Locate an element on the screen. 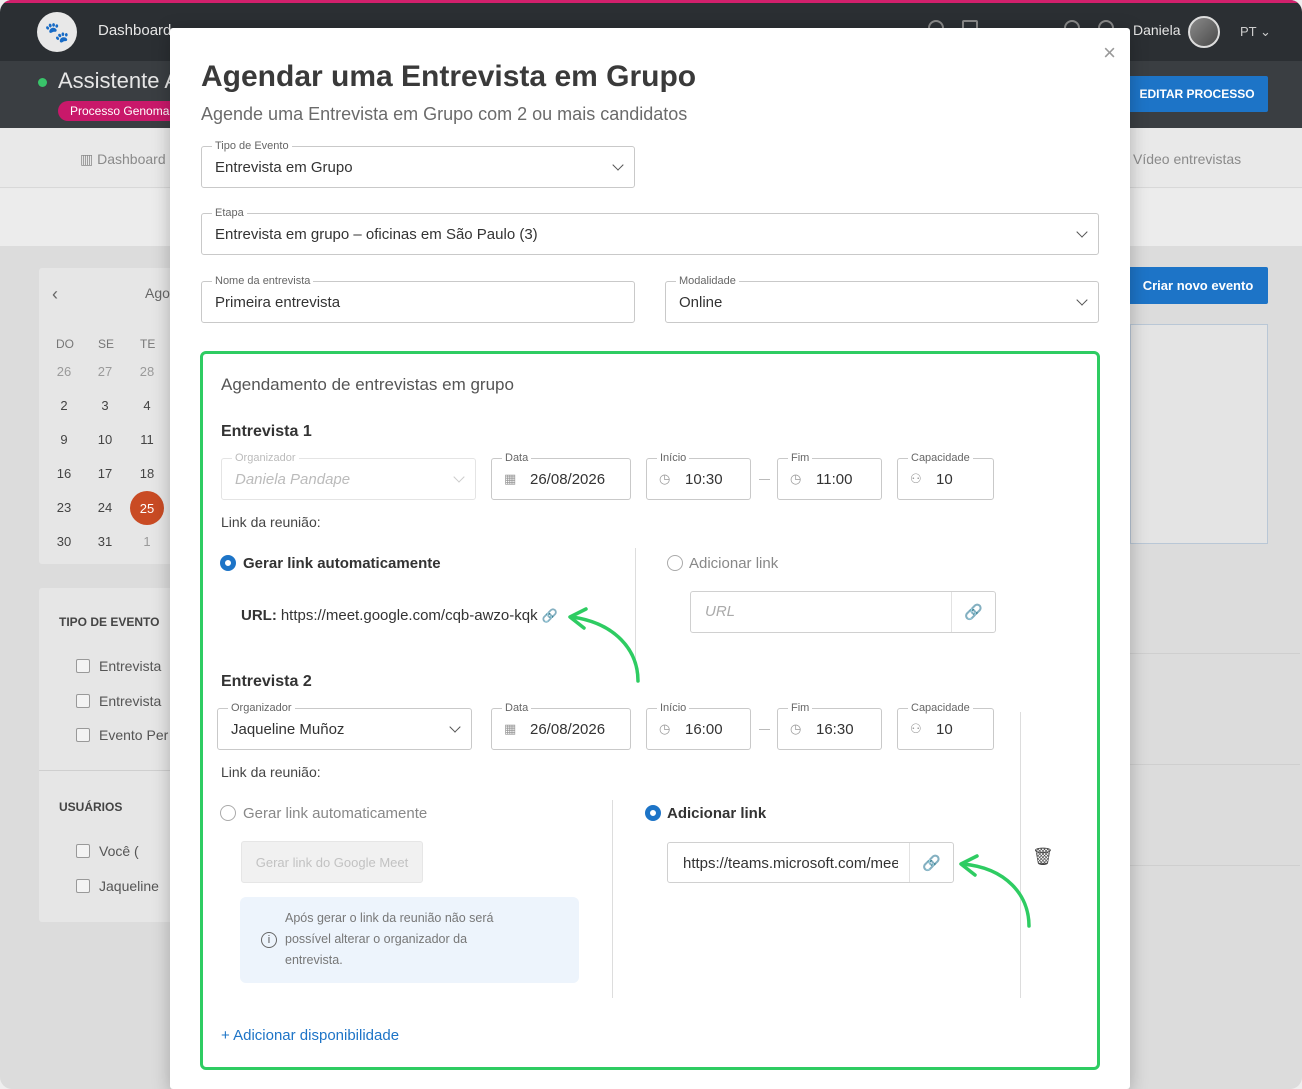  paw-logo-icon: 🐾 is located at coordinates (57, 32).